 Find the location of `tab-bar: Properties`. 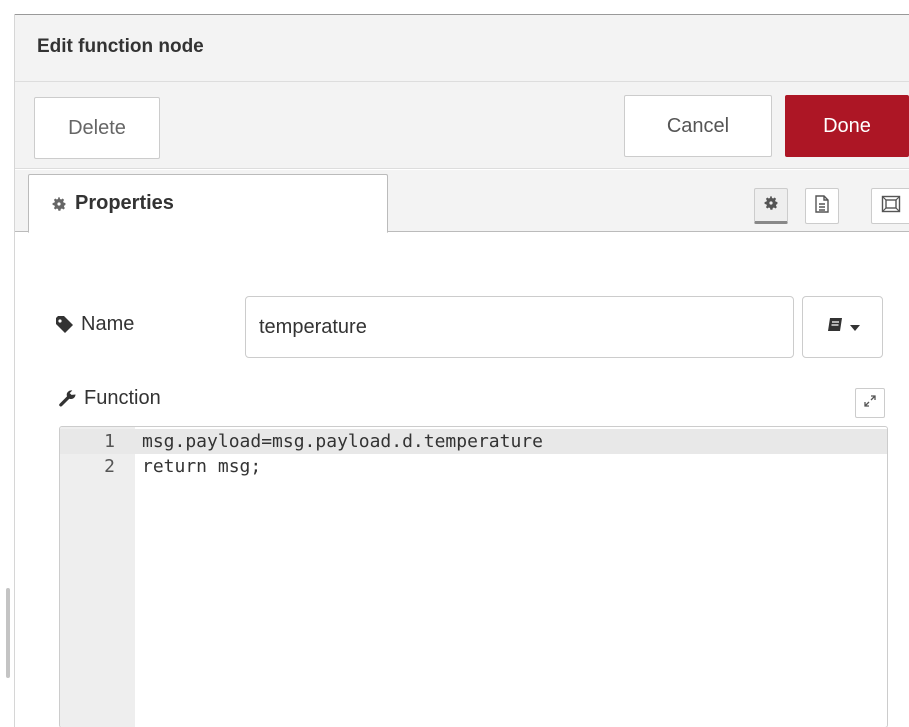

tab-bar: Properties is located at coordinates (462, 201).